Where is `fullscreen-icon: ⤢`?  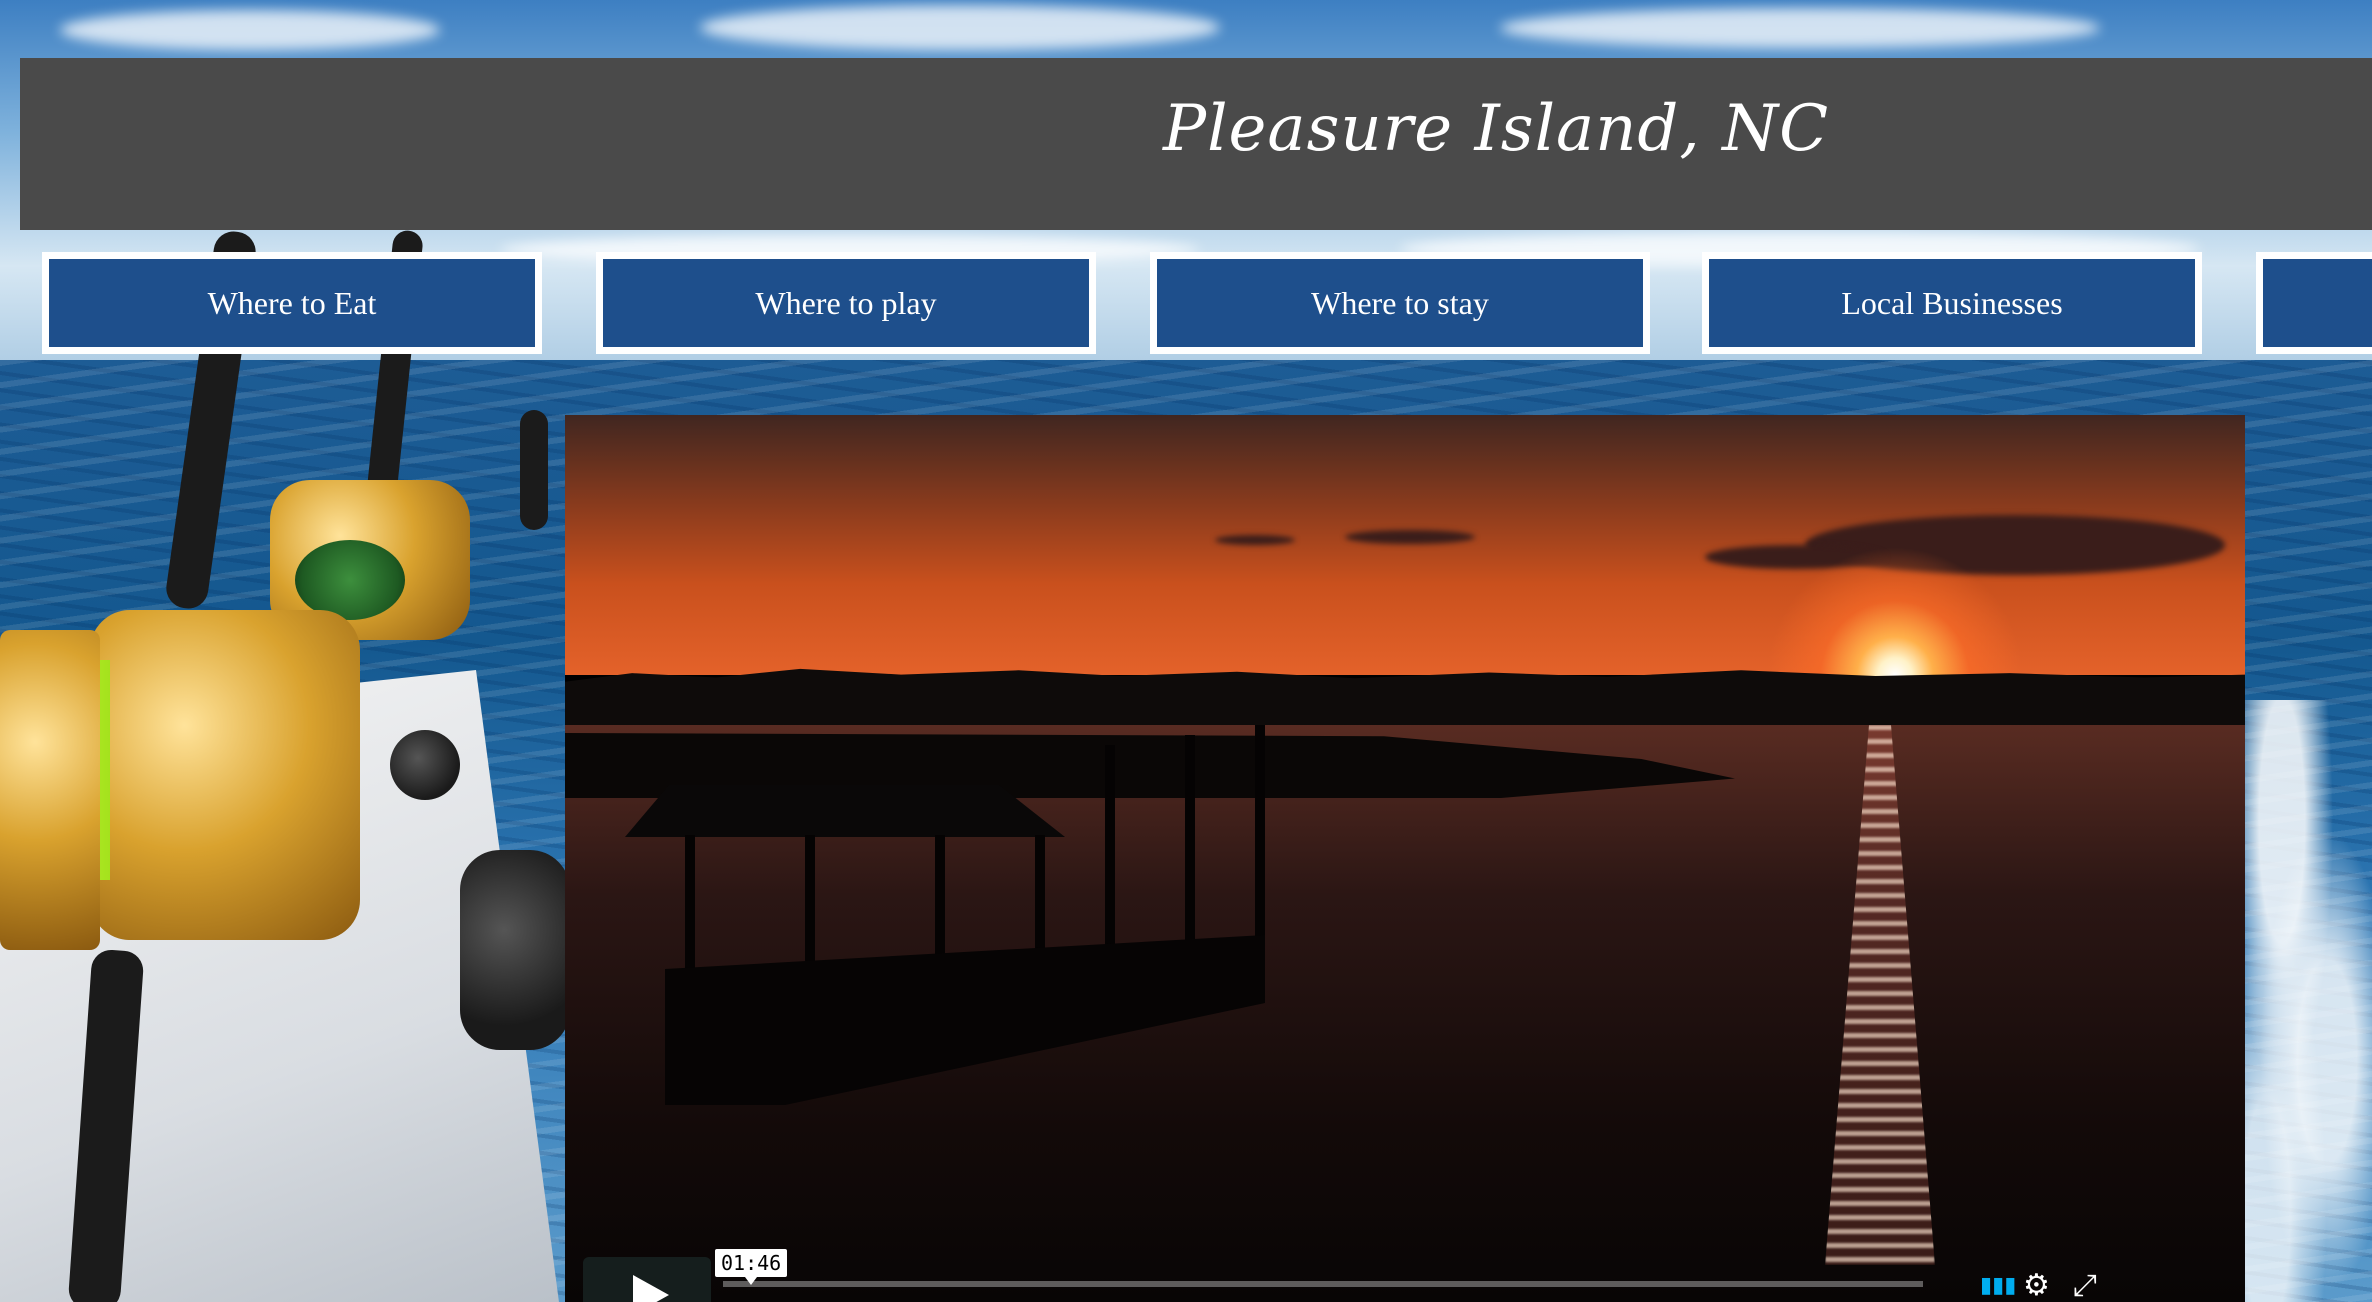 fullscreen-icon: ⤢ is located at coordinates (2085, 1286).